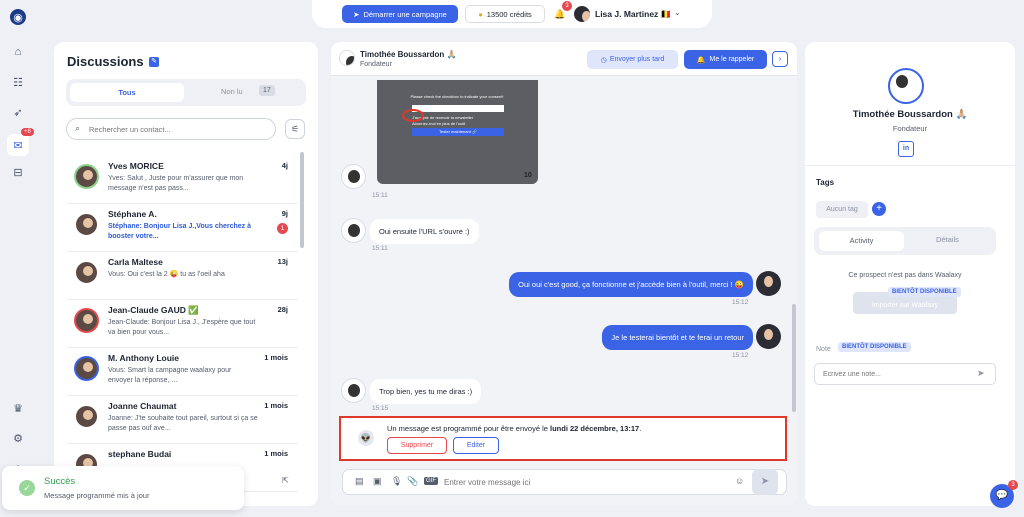  I want to click on tags-title: Tags, so click(825, 182).